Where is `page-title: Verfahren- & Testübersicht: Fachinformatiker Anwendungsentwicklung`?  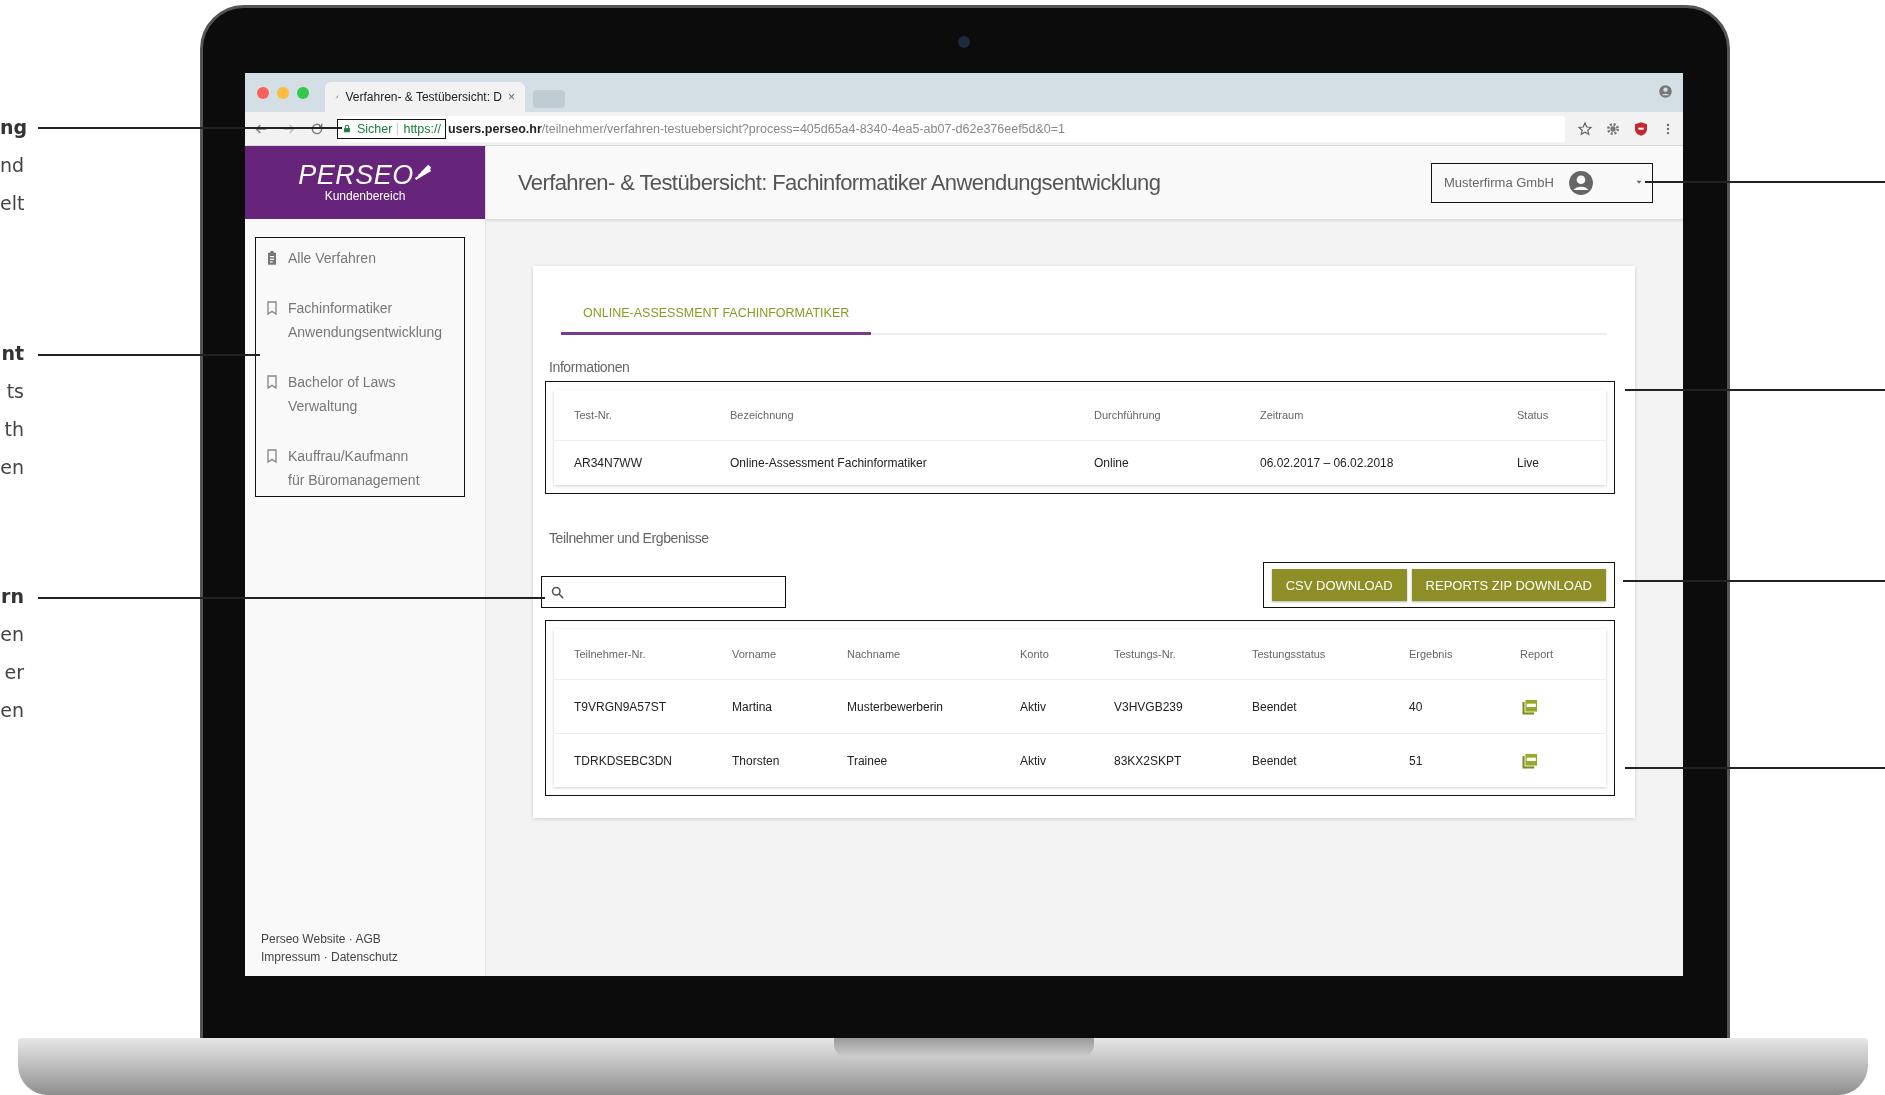 page-title: Verfahren- & Testübersicht: Fachinformatiker Anwendungsentwicklung is located at coordinates (839, 182).